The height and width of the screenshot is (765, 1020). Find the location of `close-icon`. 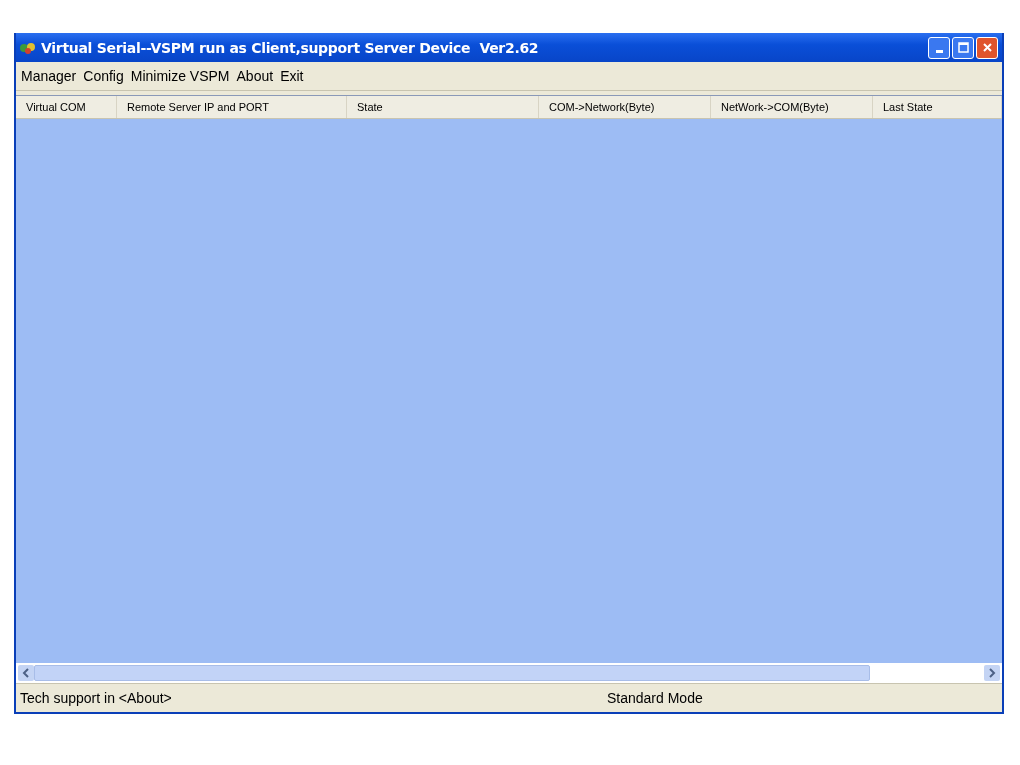

close-icon is located at coordinates (987, 47).